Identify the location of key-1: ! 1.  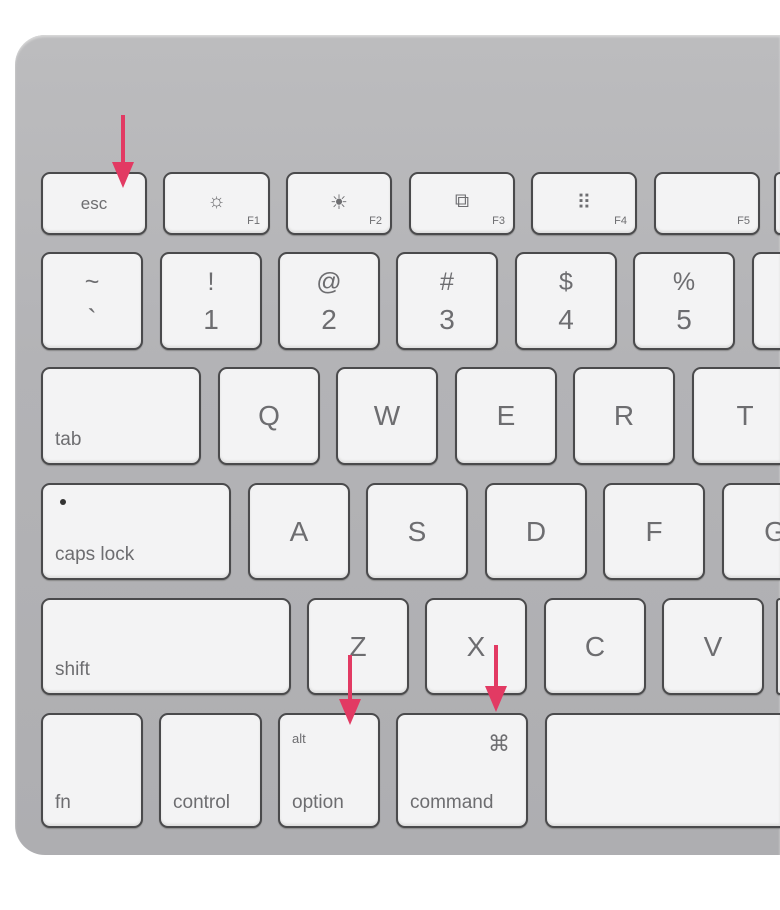
(211, 301).